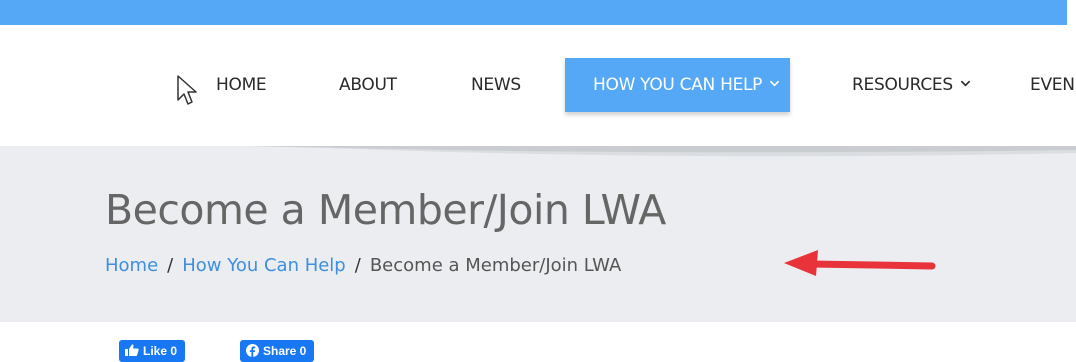 This screenshot has width=1076, height=362. Describe the element at coordinates (252, 350) in the screenshot. I see `facebook-icon` at that location.